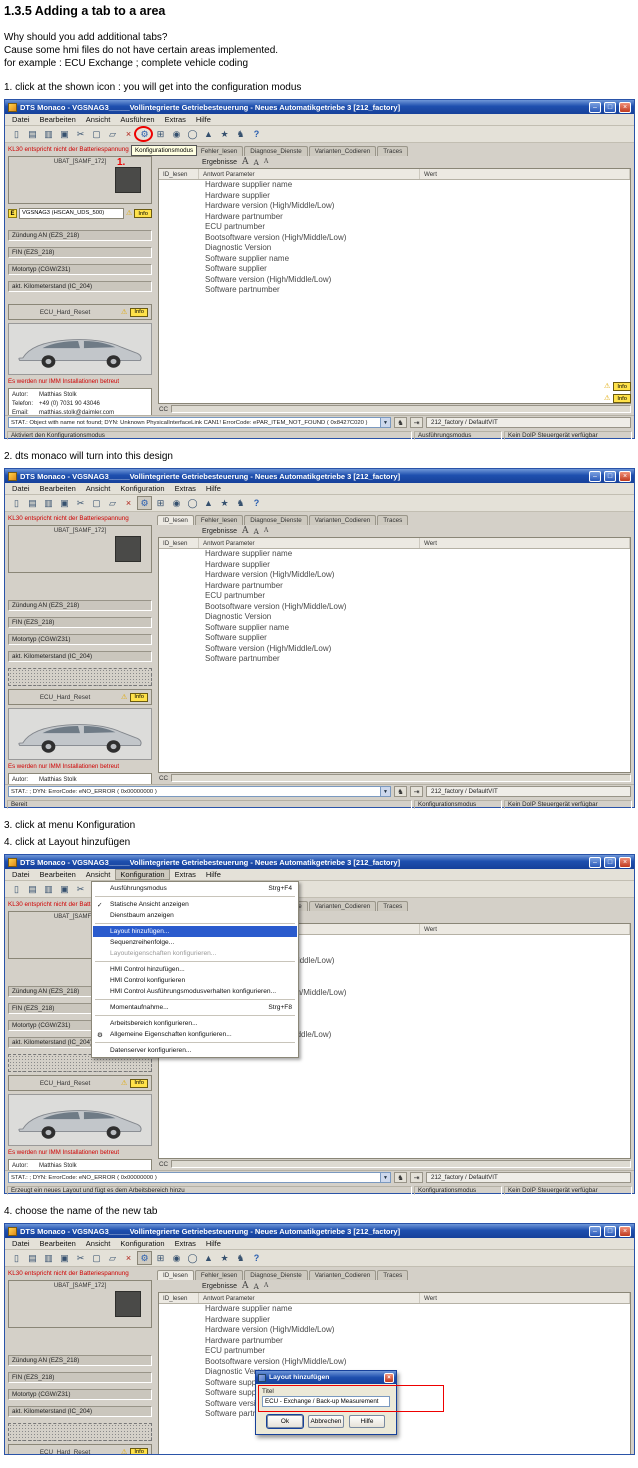  Describe the element at coordinates (179, 174) in the screenshot. I see `column-header-id-lesen: ID_lesen` at that location.